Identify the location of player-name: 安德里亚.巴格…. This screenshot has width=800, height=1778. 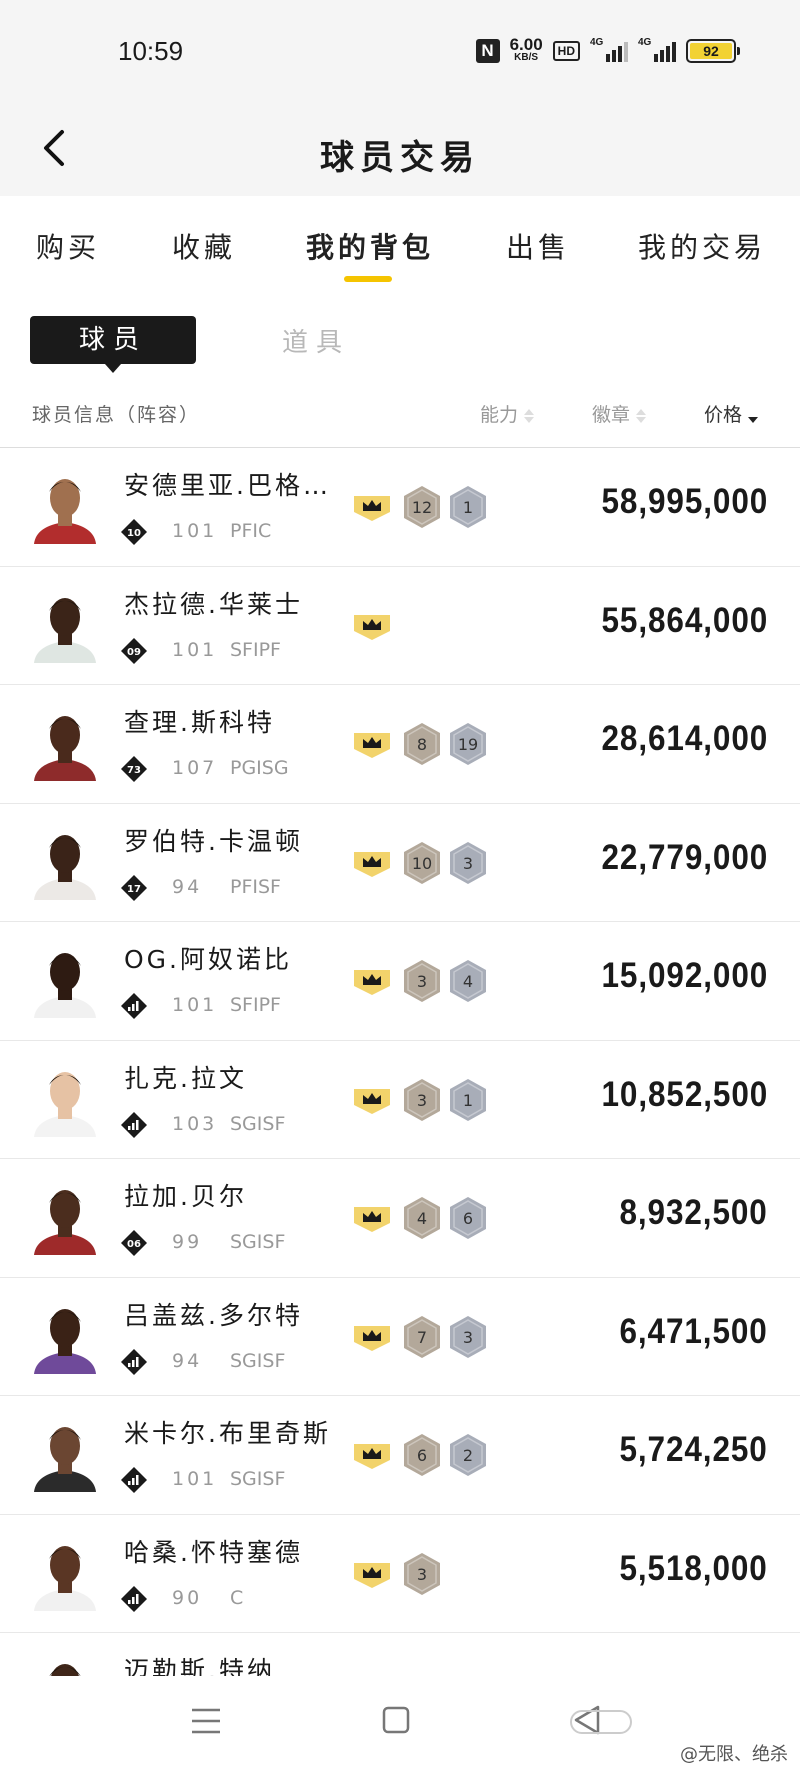
(227, 485).